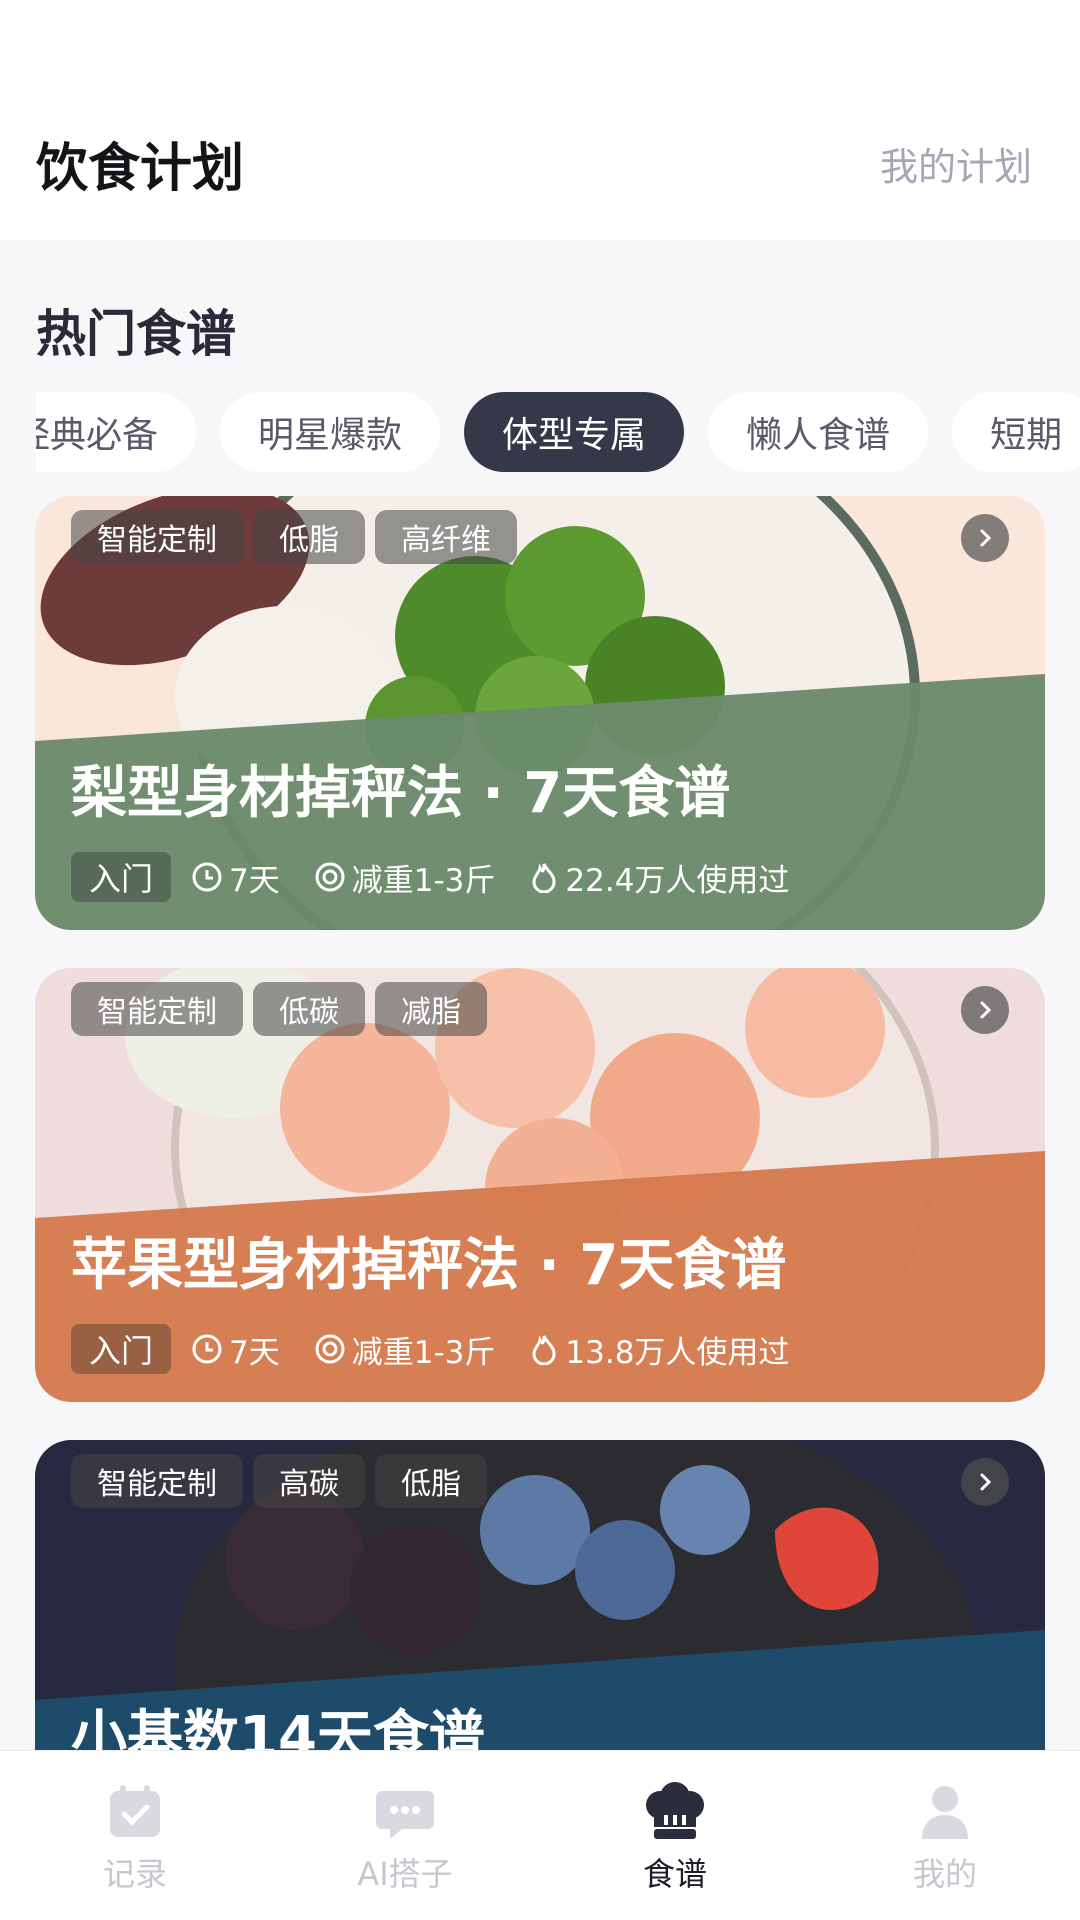  I want to click on chat-bubble-icon, so click(405, 1815).